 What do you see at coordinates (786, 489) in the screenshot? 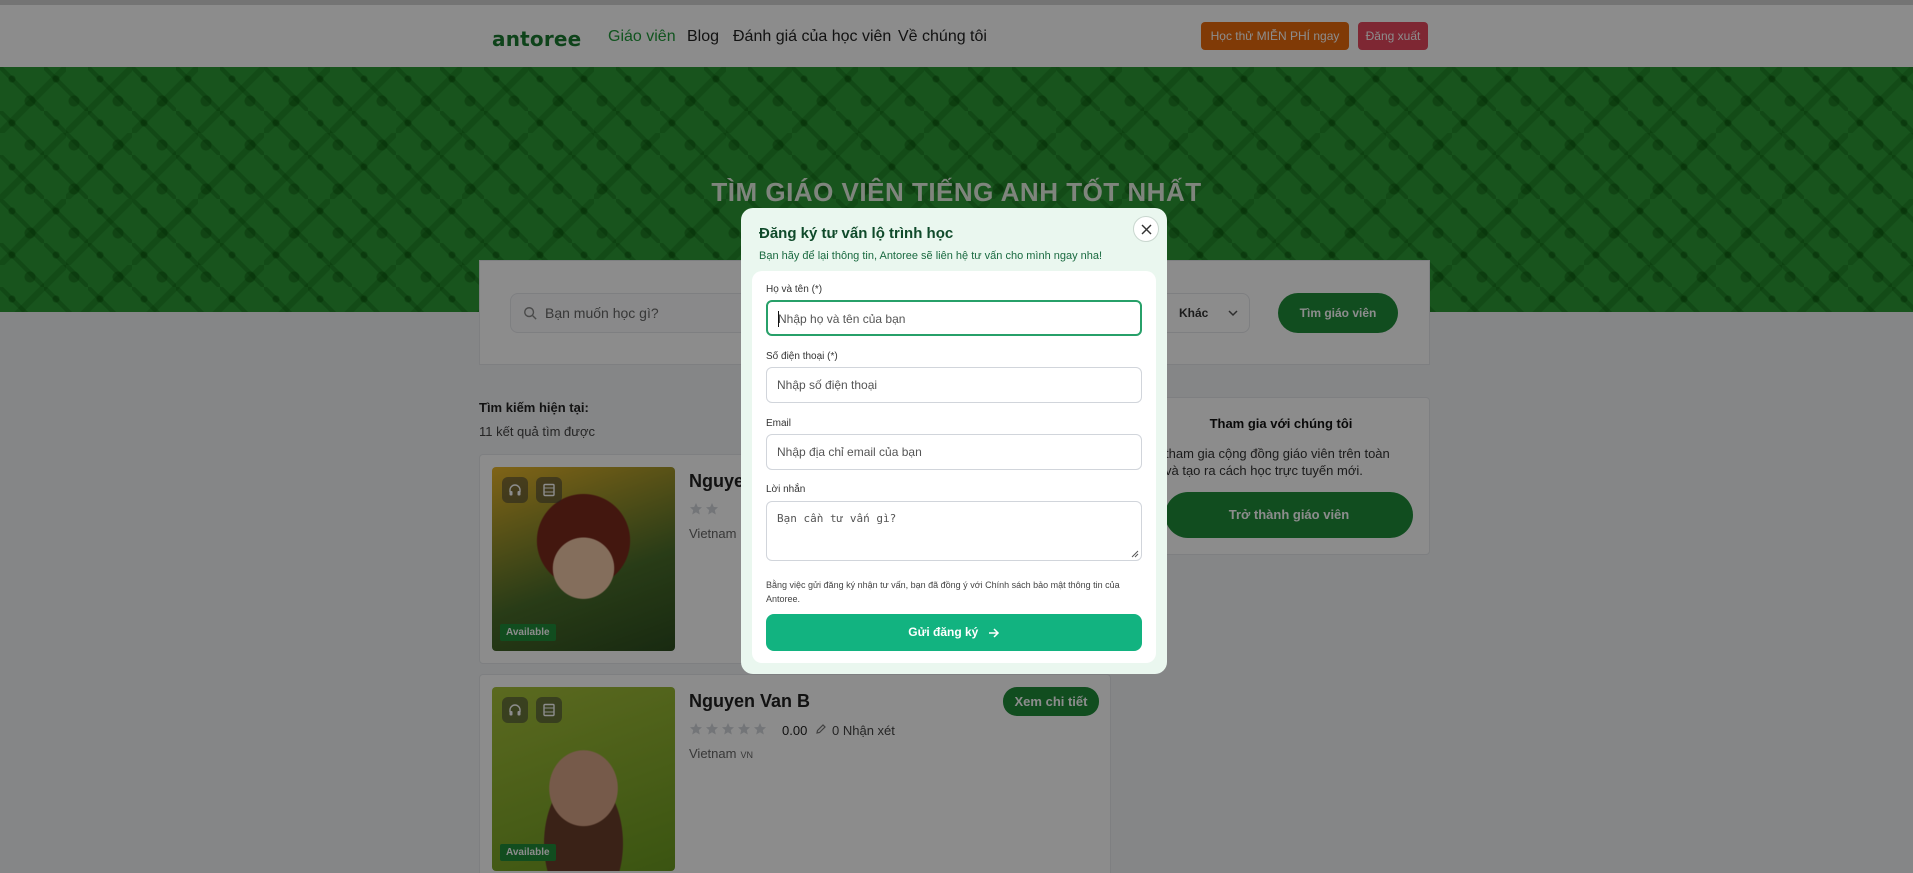
I see `message-label: Lời nhắn` at bounding box center [786, 489].